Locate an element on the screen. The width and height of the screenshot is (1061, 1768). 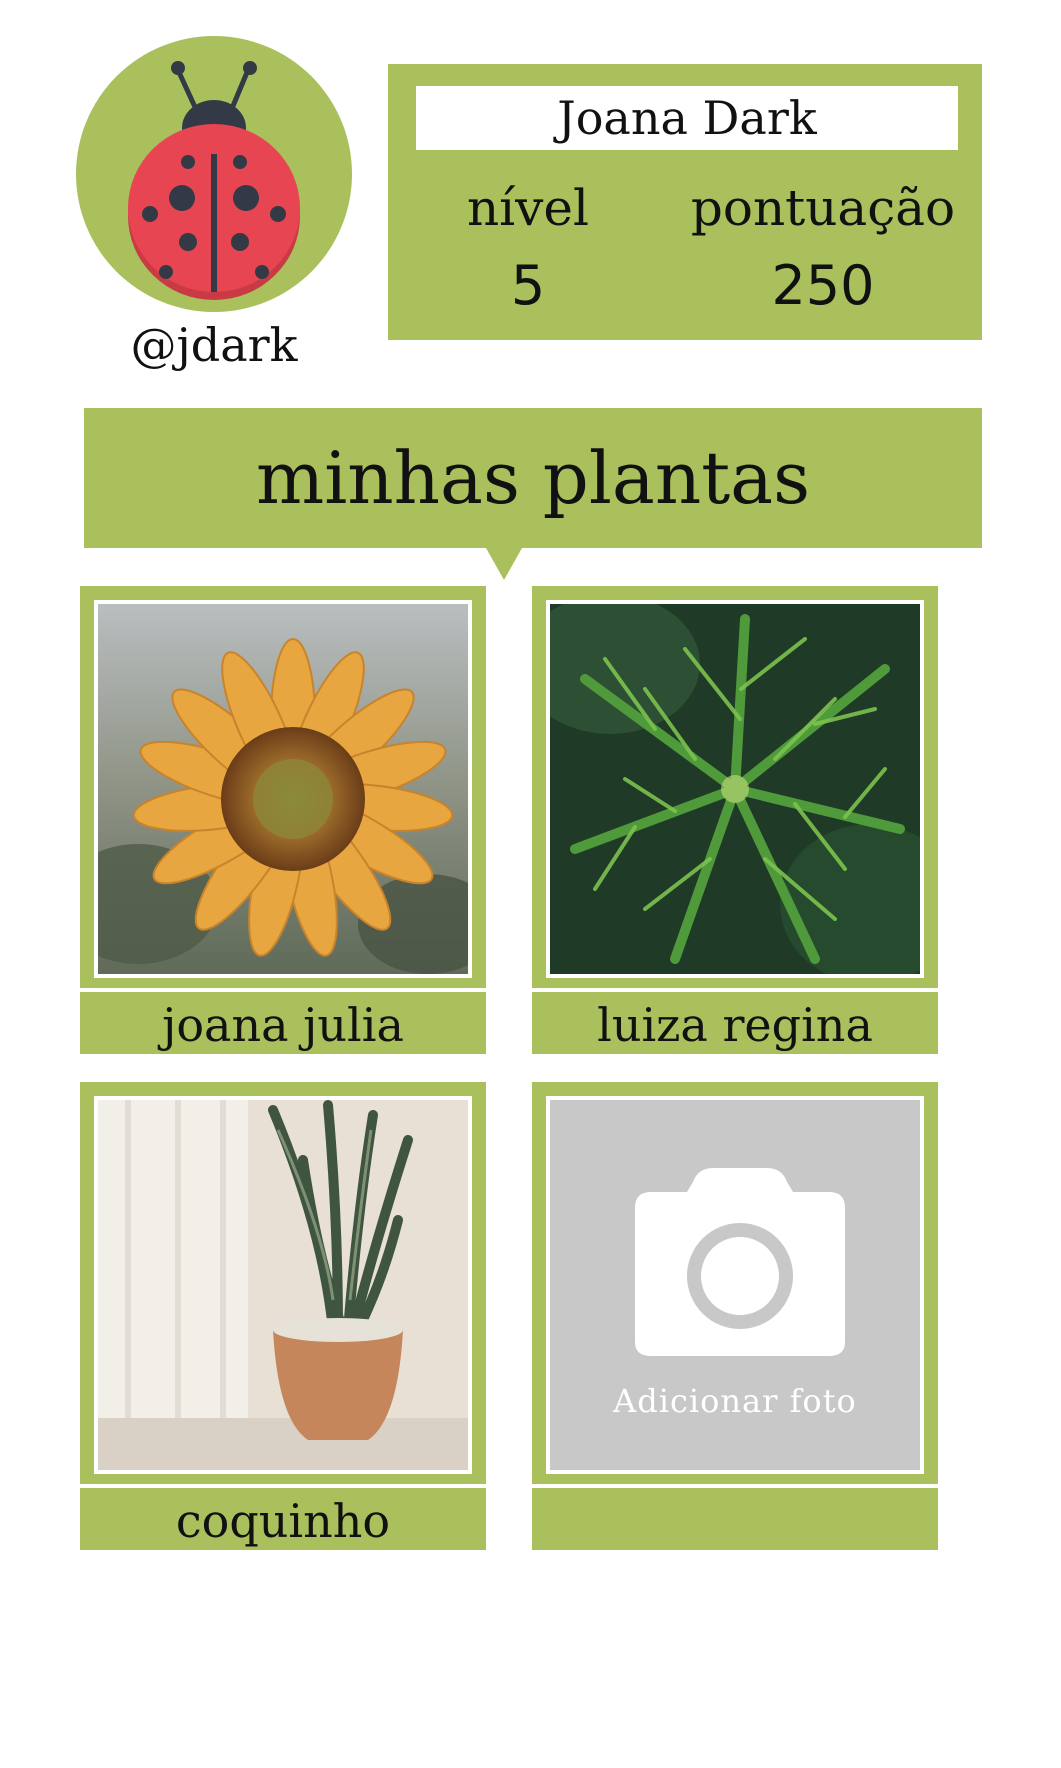
section-title: minhas plantas is located at coordinates (533, 478).